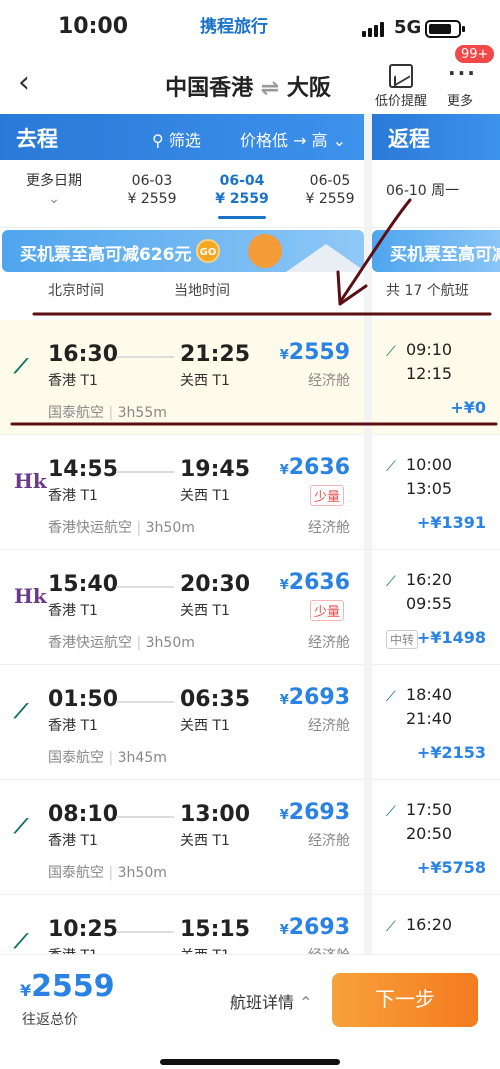  Describe the element at coordinates (462, 73) in the screenshot. I see `more-icon: ···` at that location.